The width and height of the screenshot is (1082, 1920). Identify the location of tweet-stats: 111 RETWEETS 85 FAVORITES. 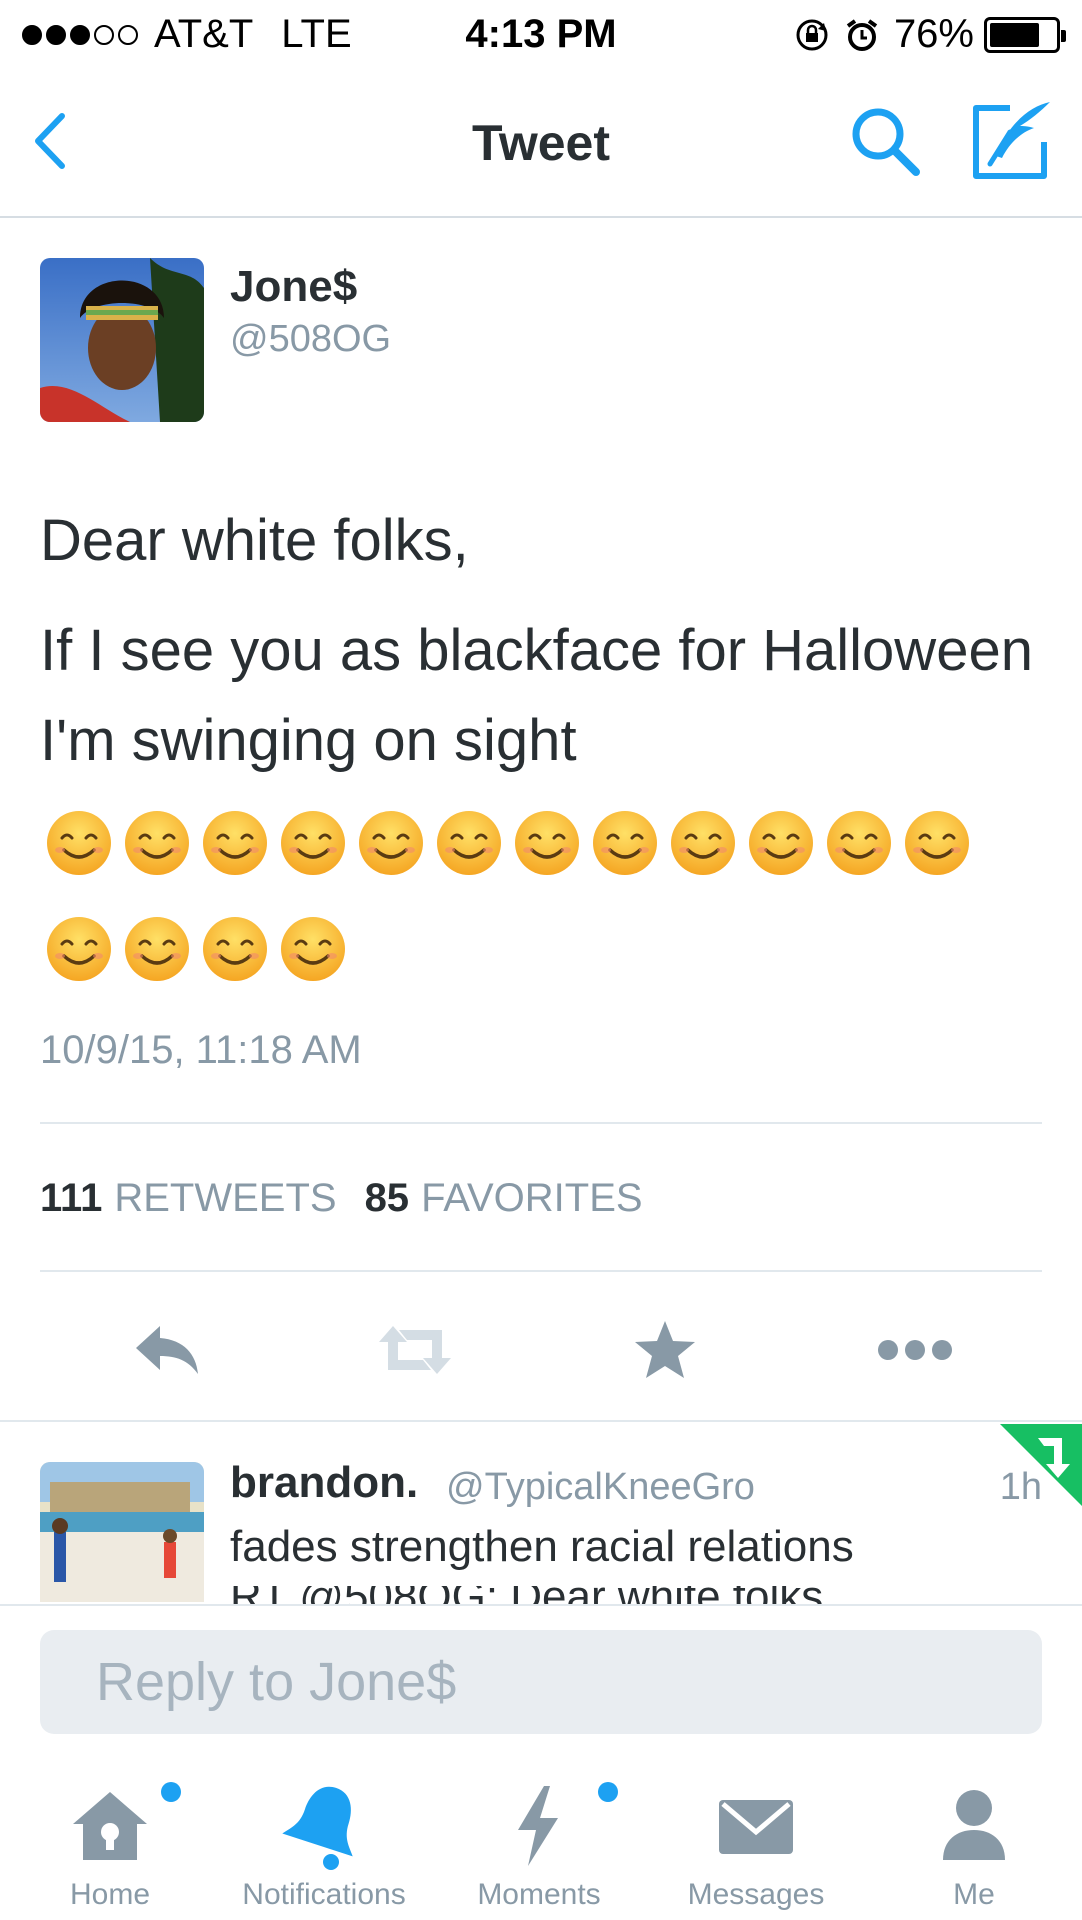
(355, 1198).